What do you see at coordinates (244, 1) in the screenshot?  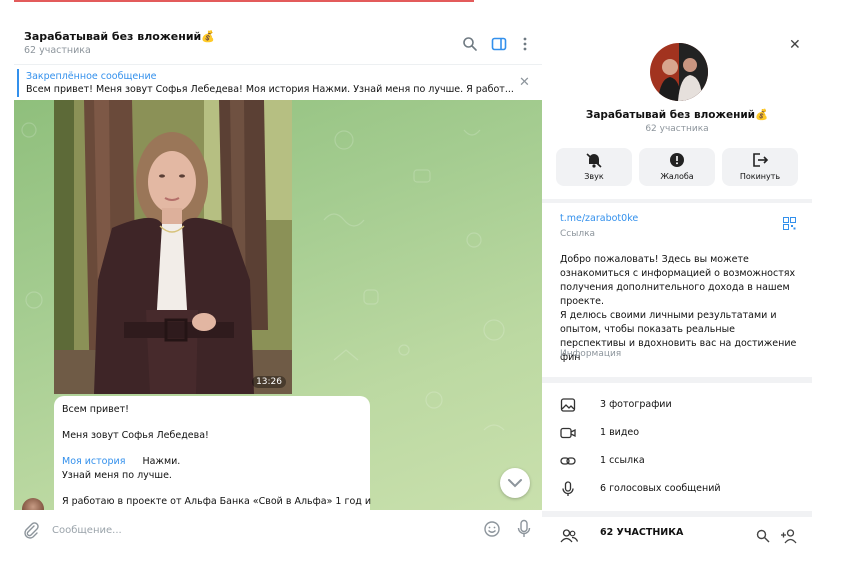 I see `top-accent-line` at bounding box center [244, 1].